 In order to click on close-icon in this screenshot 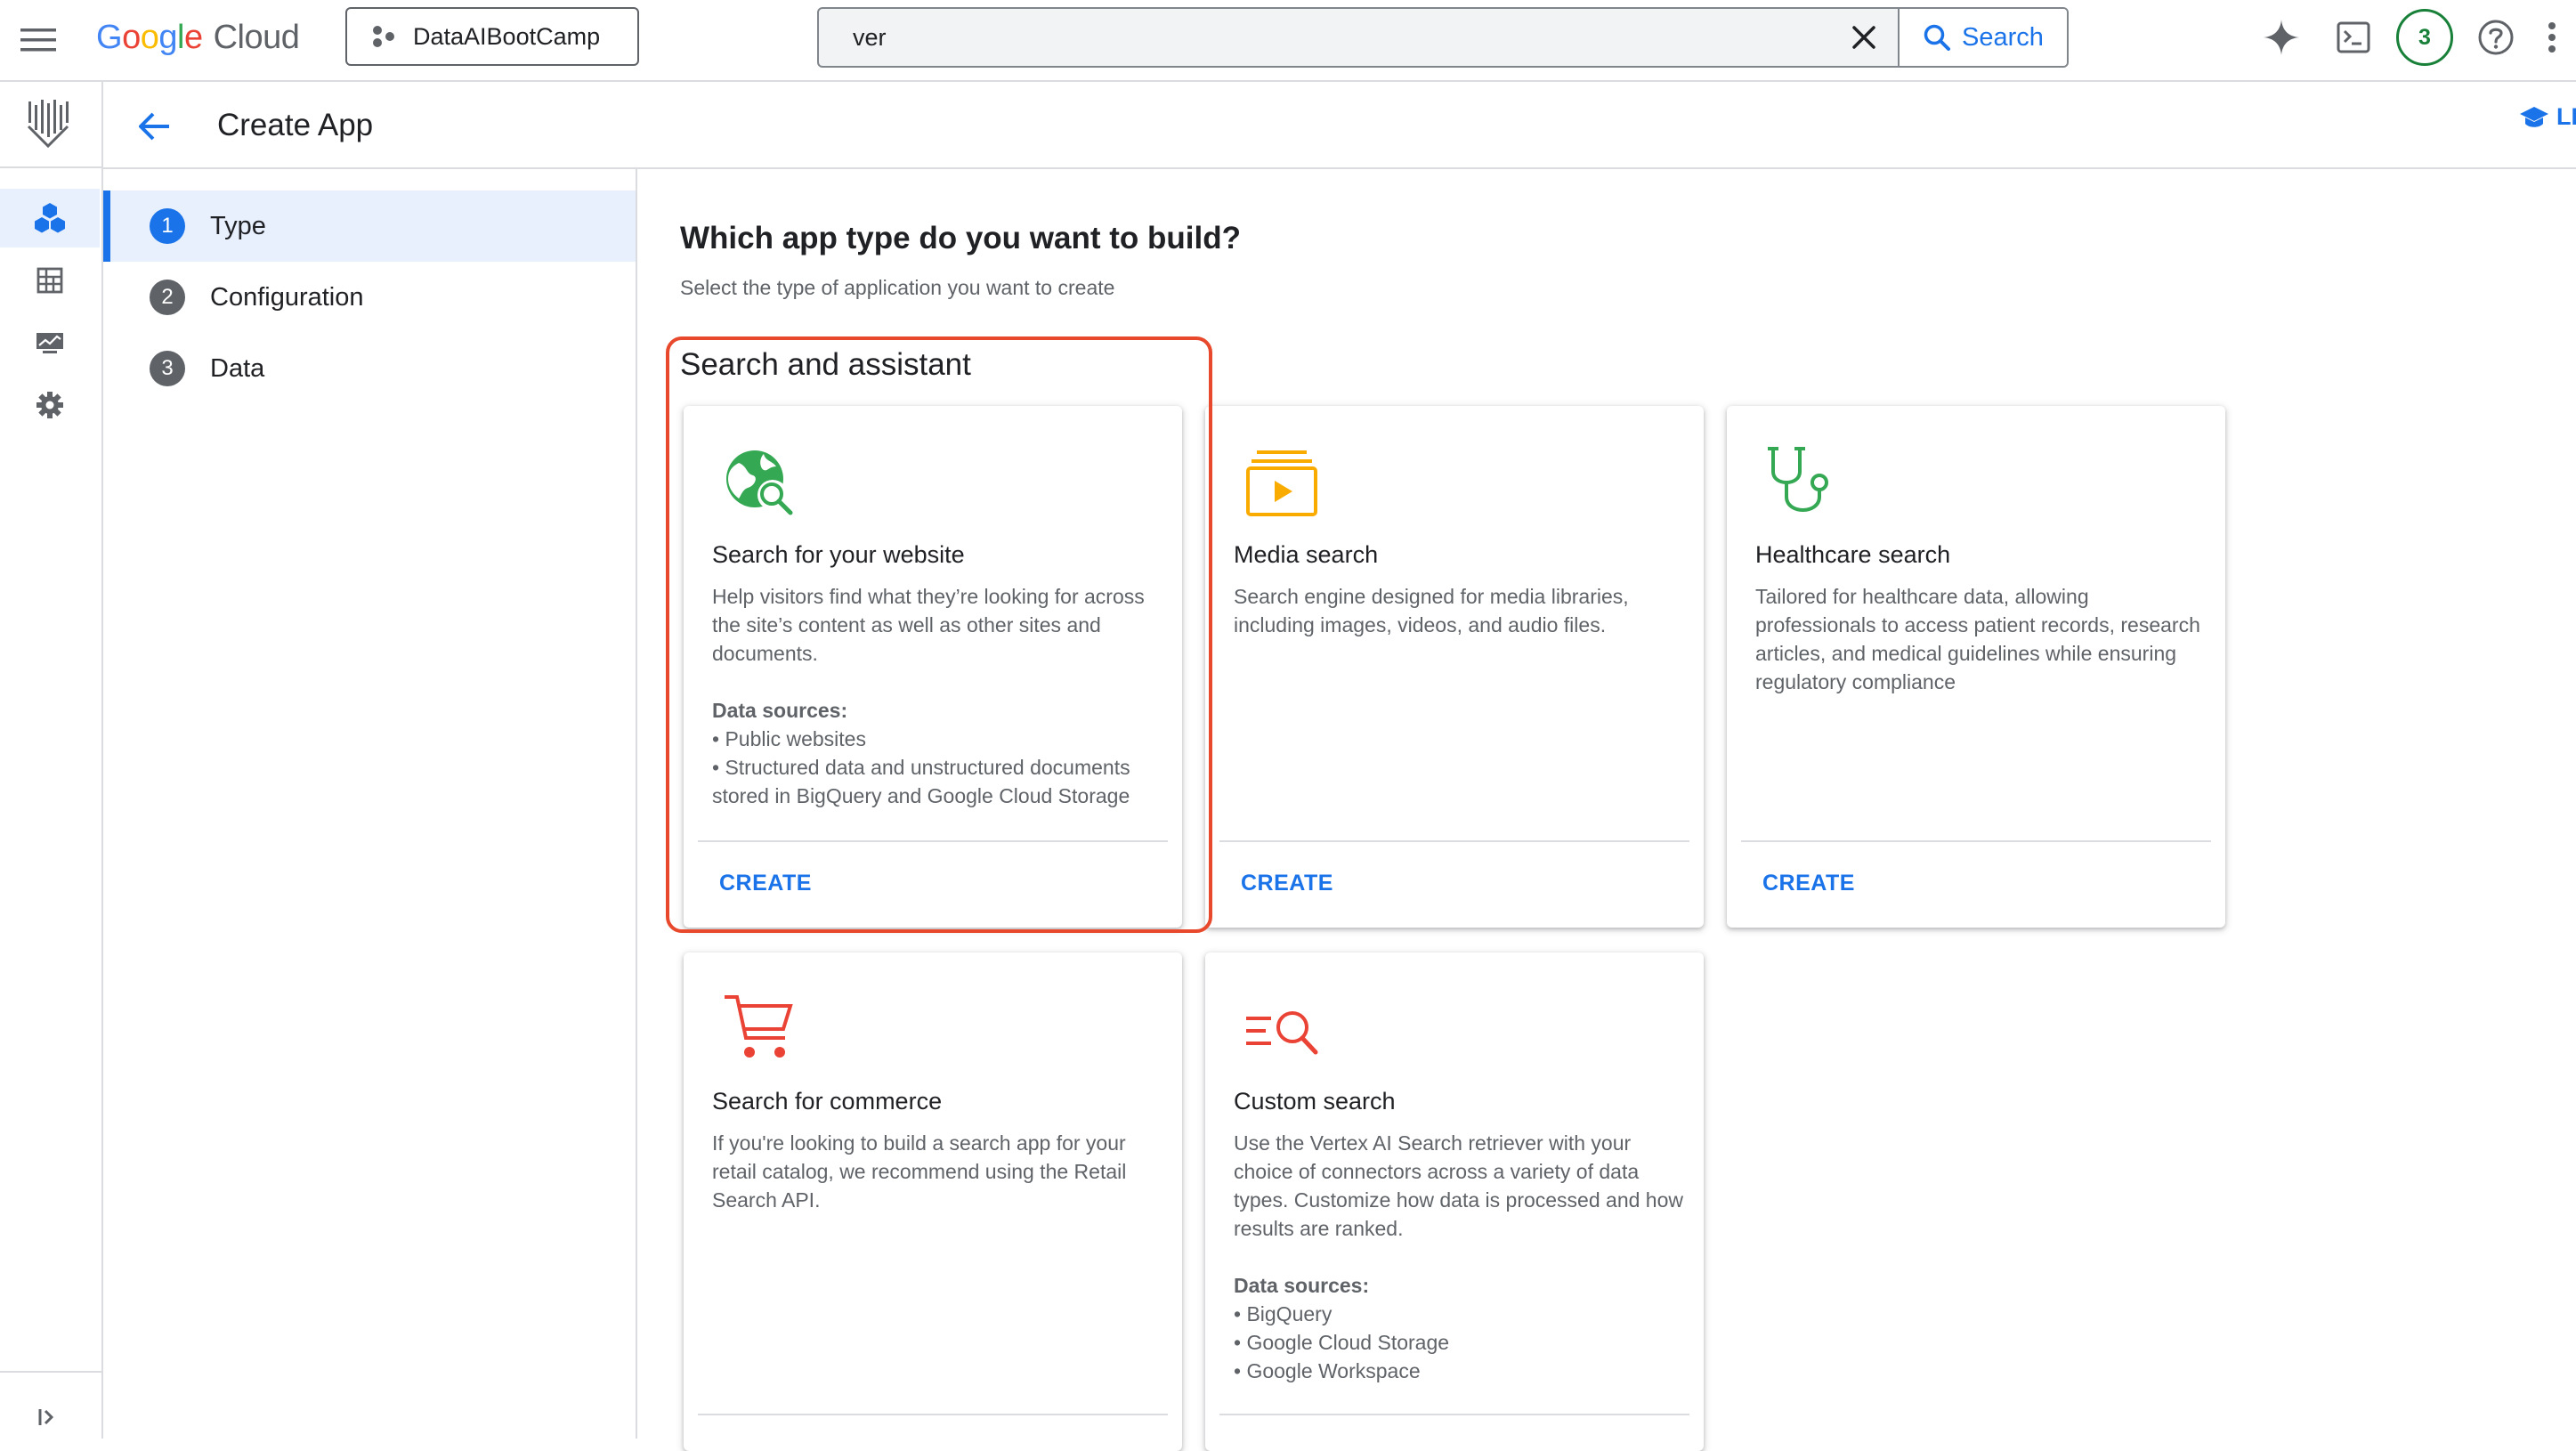, I will do `click(1863, 37)`.